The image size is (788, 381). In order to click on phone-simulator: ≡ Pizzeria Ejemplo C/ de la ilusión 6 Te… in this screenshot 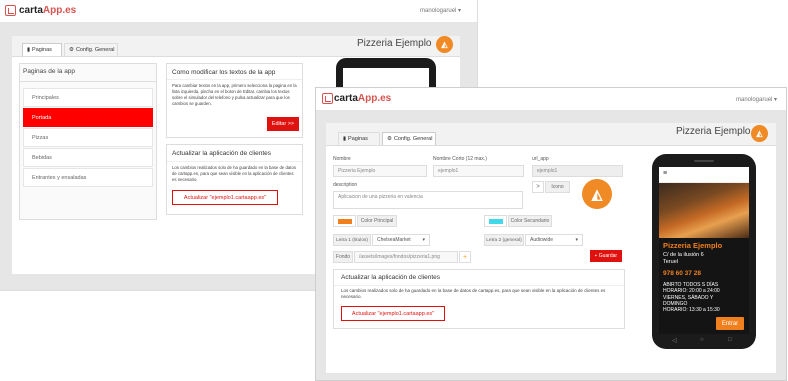, I will do `click(704, 251)`.